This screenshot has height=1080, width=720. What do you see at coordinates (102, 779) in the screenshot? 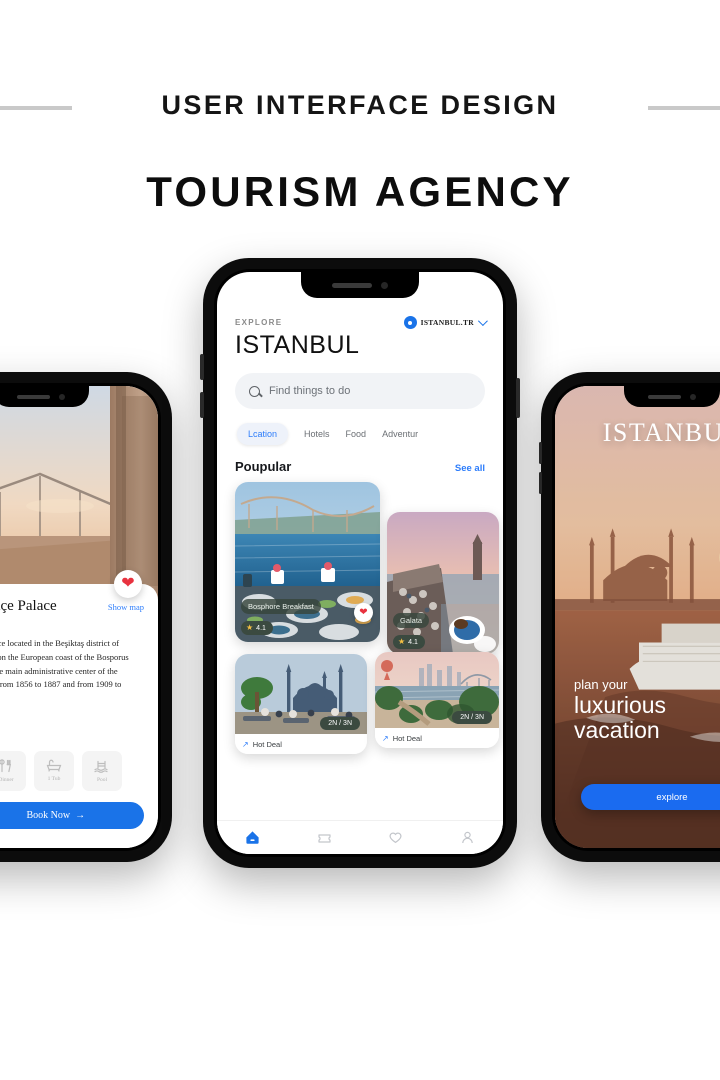
I see `facility-label: Pool` at bounding box center [102, 779].